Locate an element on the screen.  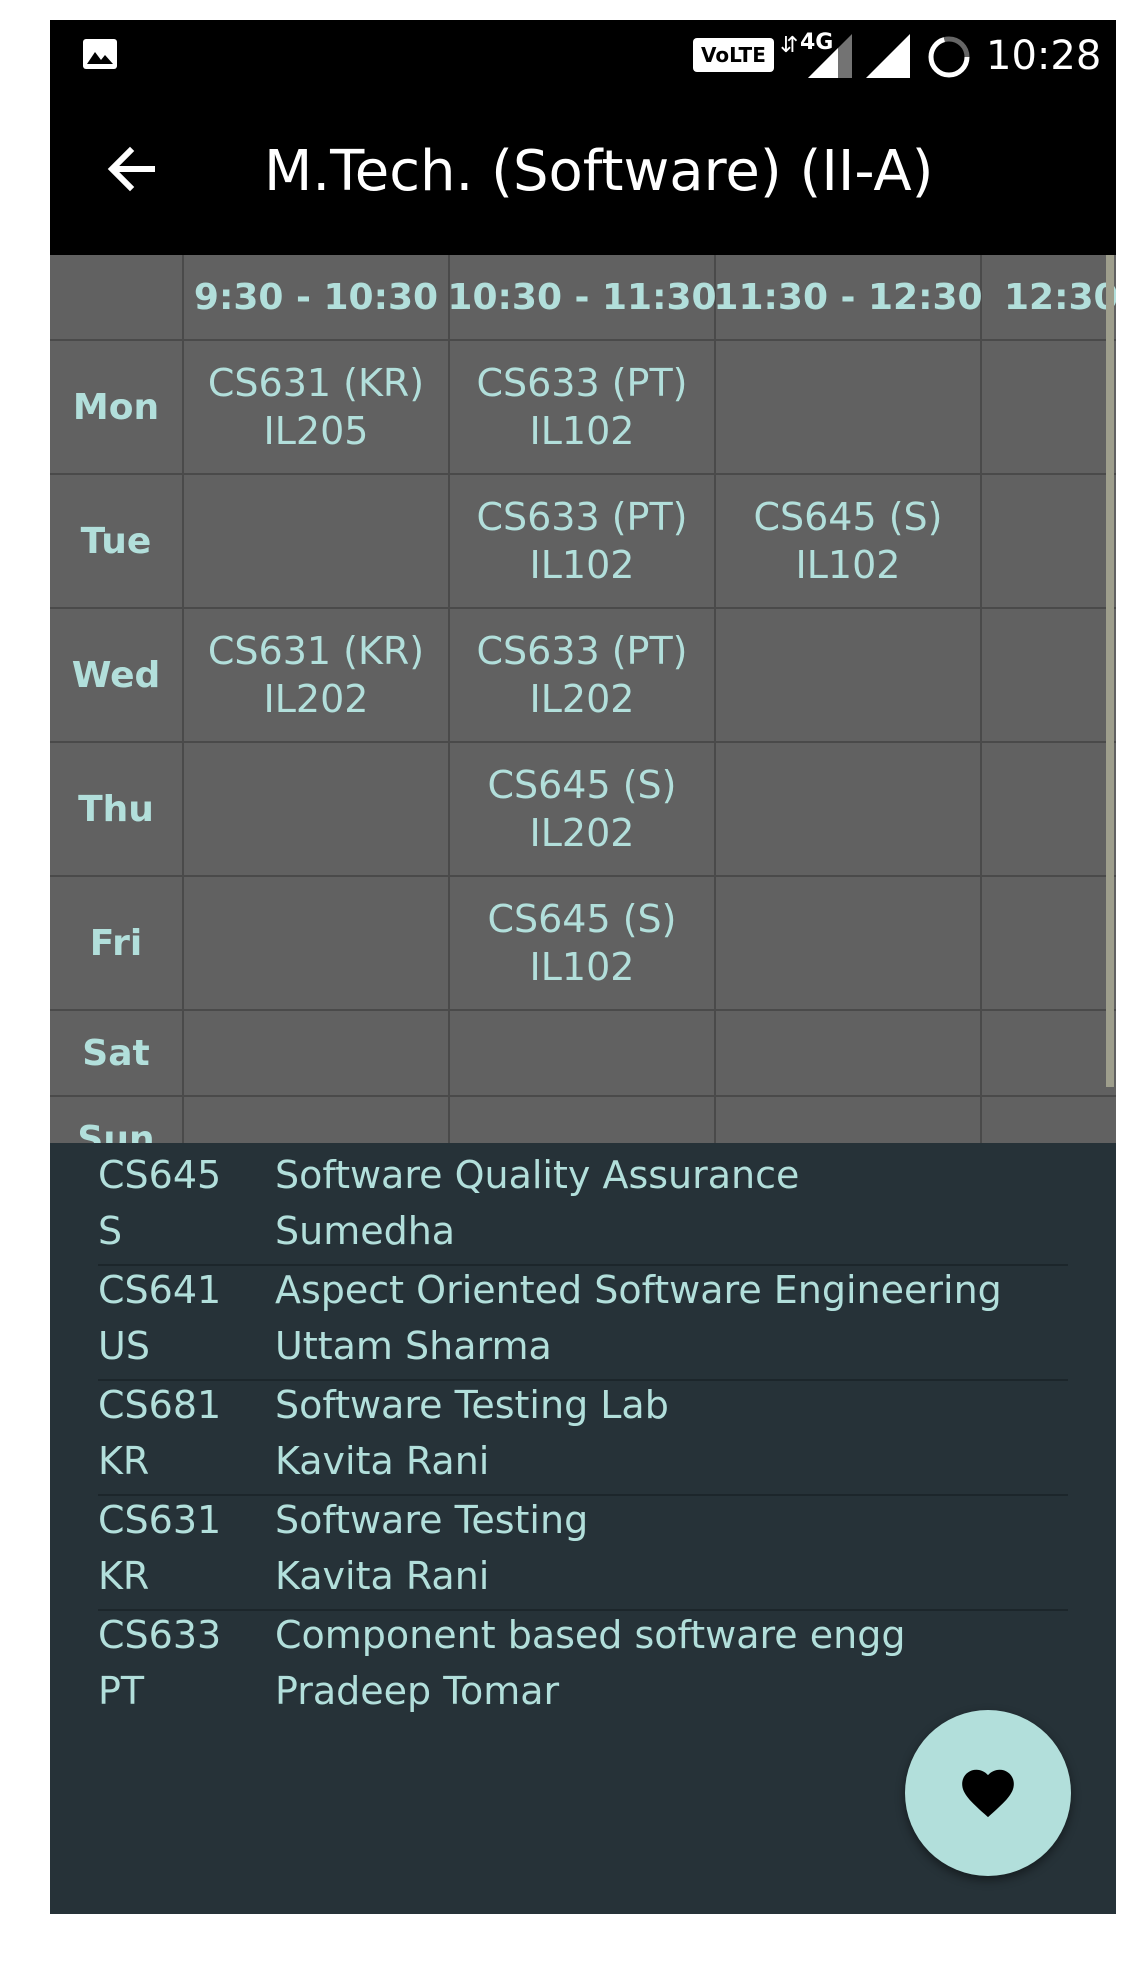
timetable-cell: CS633 (PT) IL202 is located at coordinates (583, 676).